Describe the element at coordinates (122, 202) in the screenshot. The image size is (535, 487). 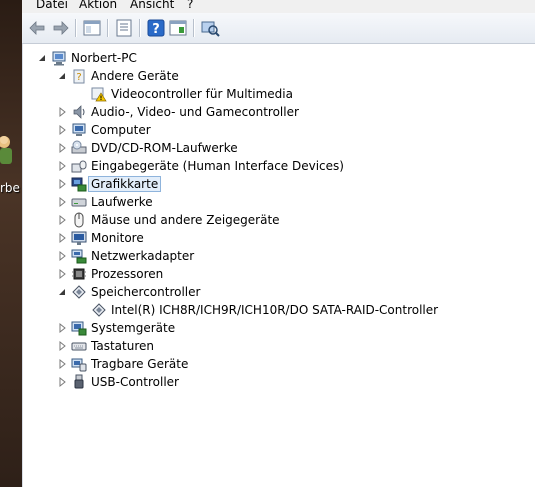
I see `tree-item-label: Laufwerke` at that location.